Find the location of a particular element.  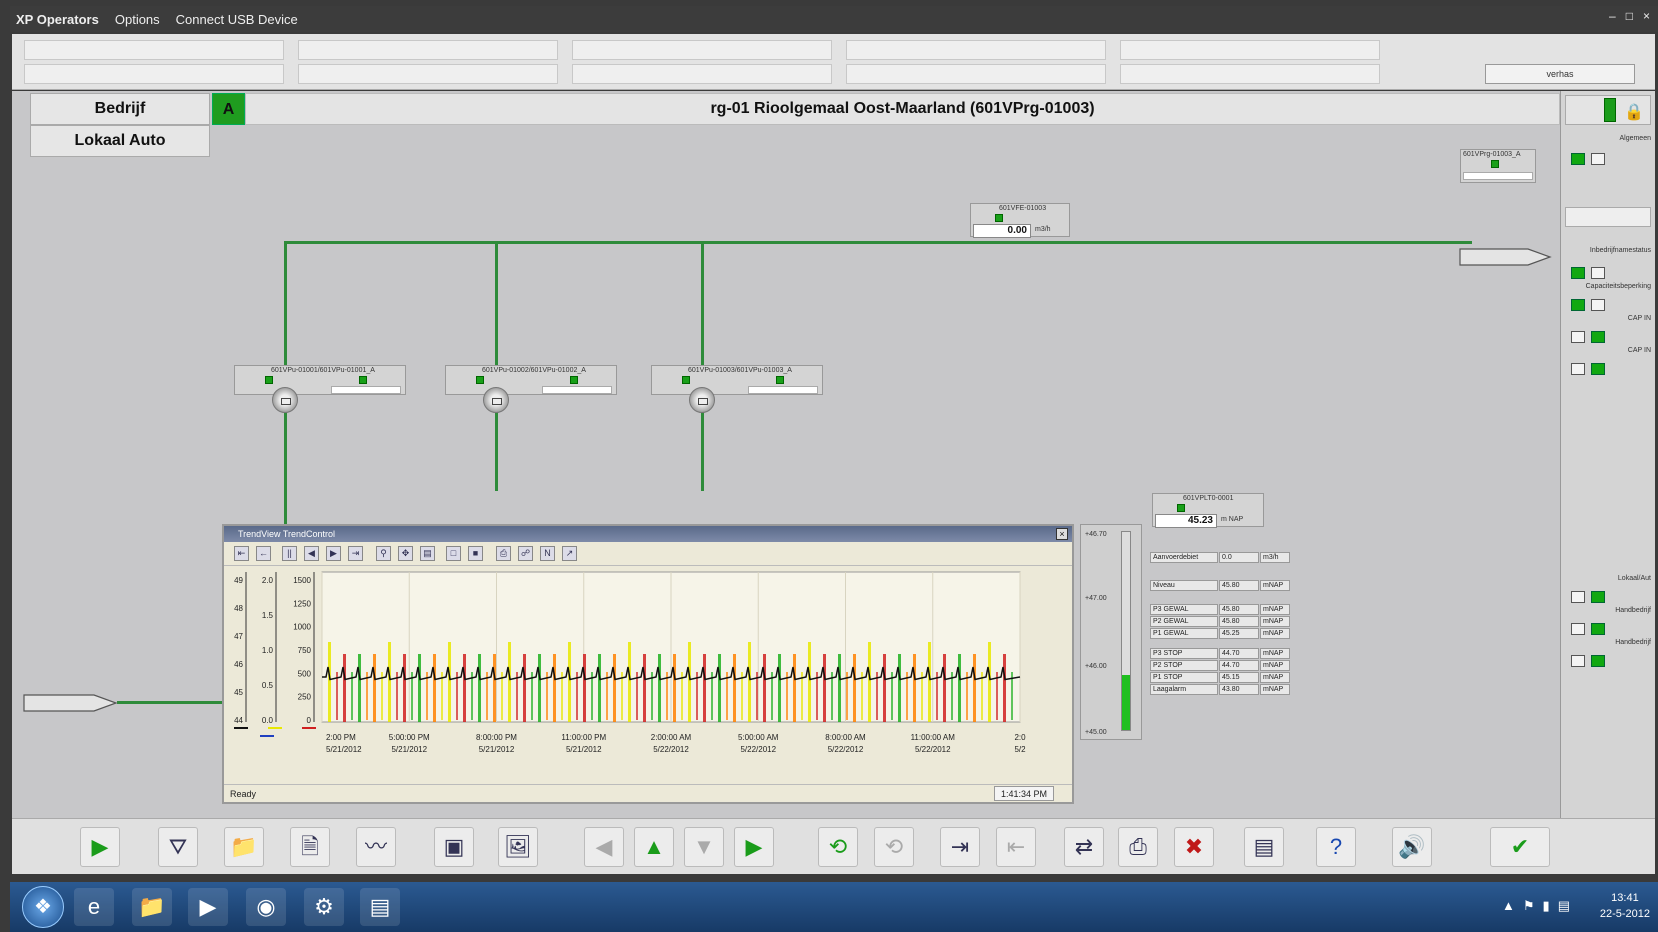

link-icon: ☍ is located at coordinates (525, 553).